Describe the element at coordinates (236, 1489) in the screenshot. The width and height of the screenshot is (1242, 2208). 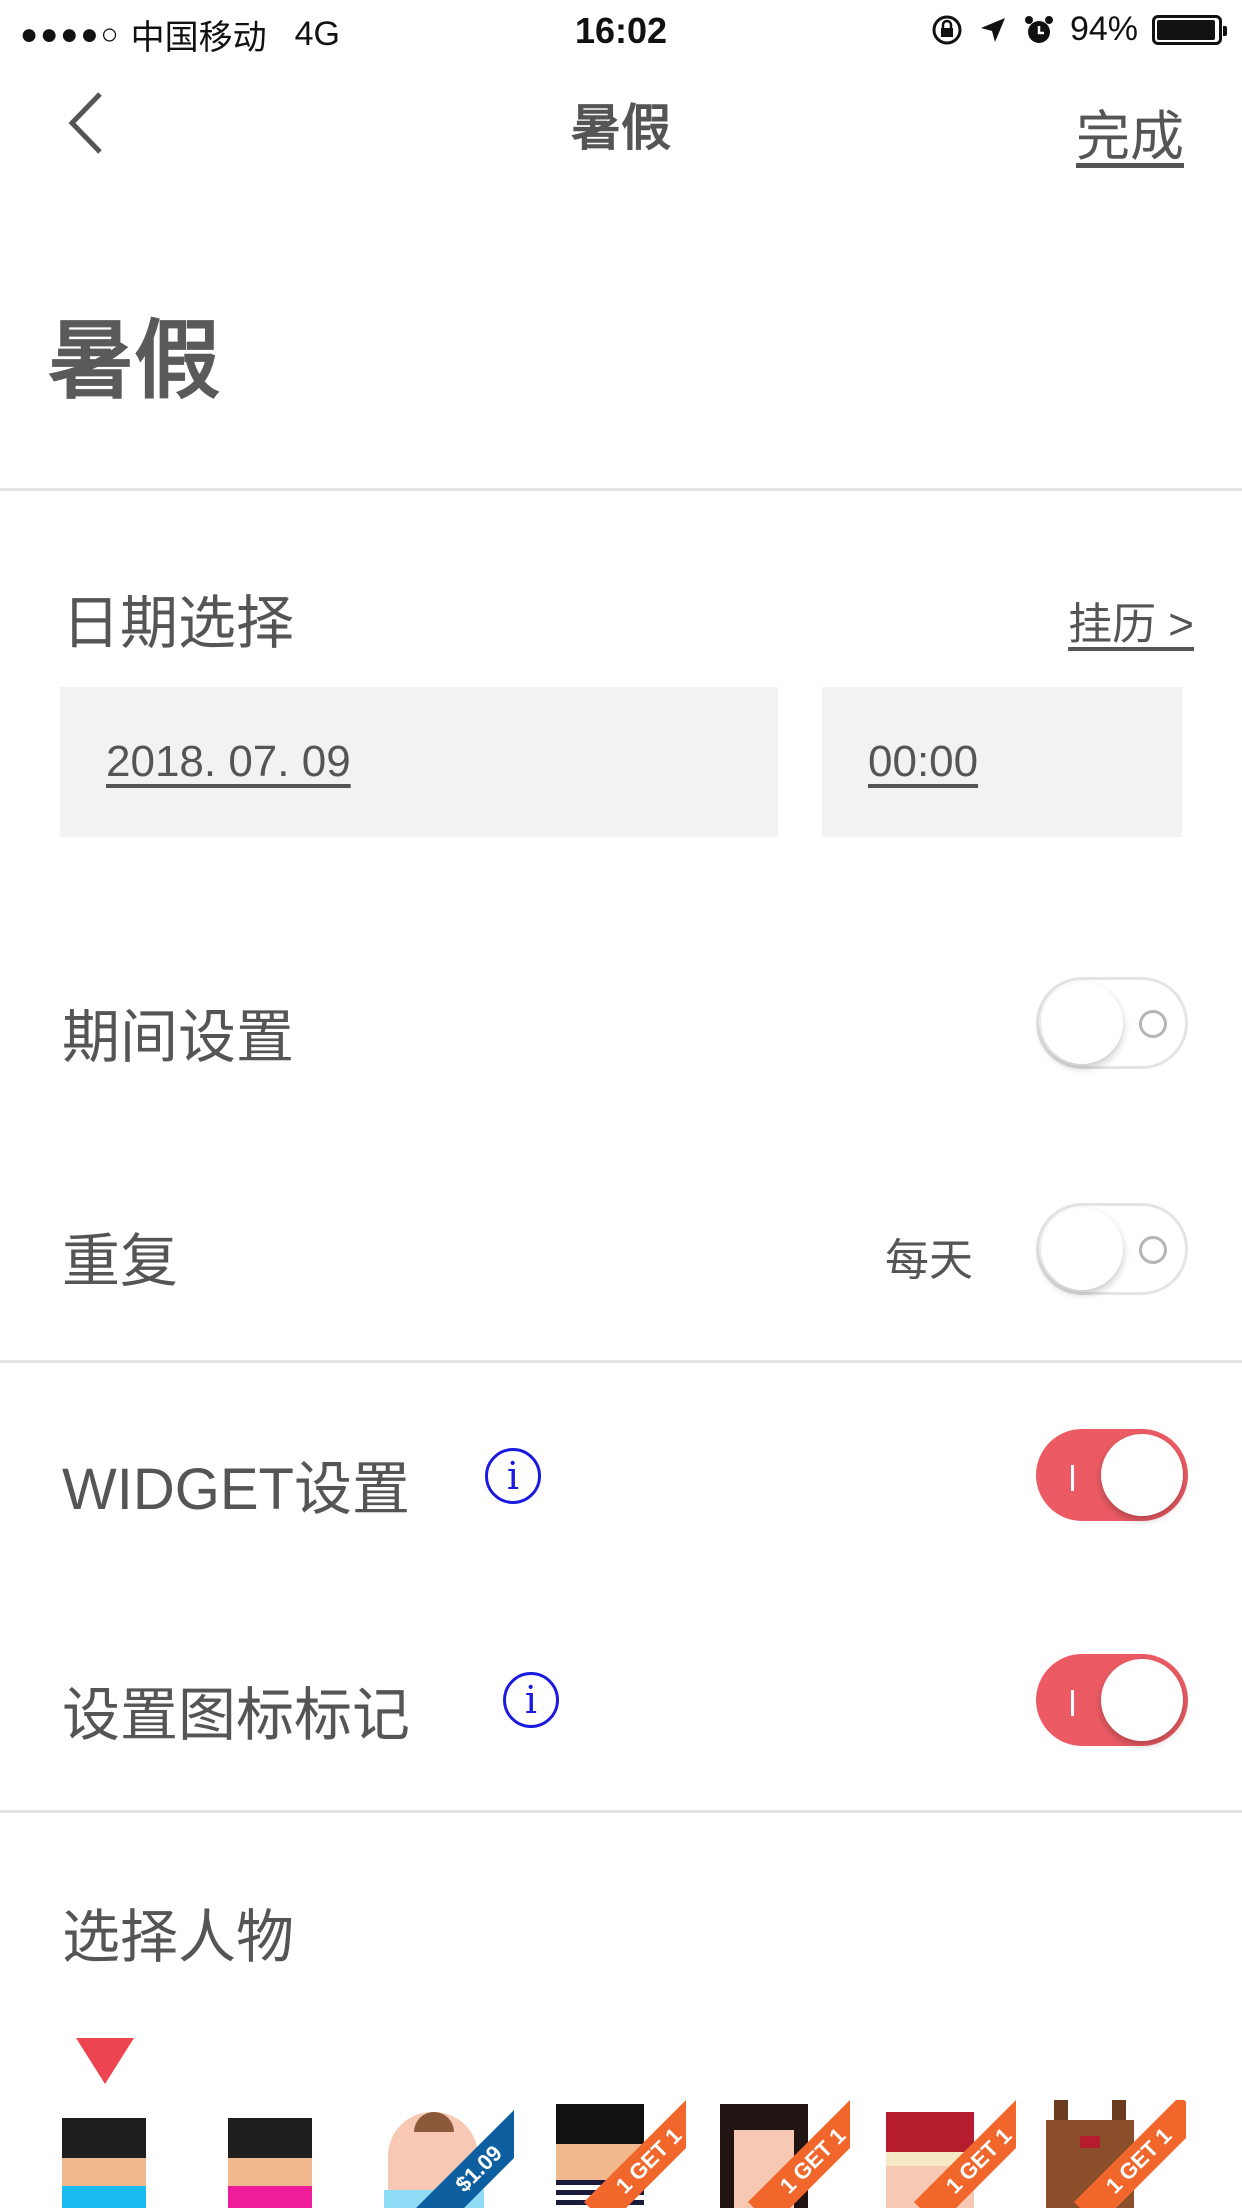
I see `widget-setting-label: WIDGET设置` at that location.